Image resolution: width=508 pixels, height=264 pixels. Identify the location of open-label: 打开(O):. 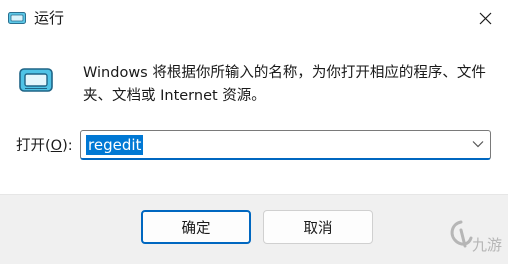
(44, 146).